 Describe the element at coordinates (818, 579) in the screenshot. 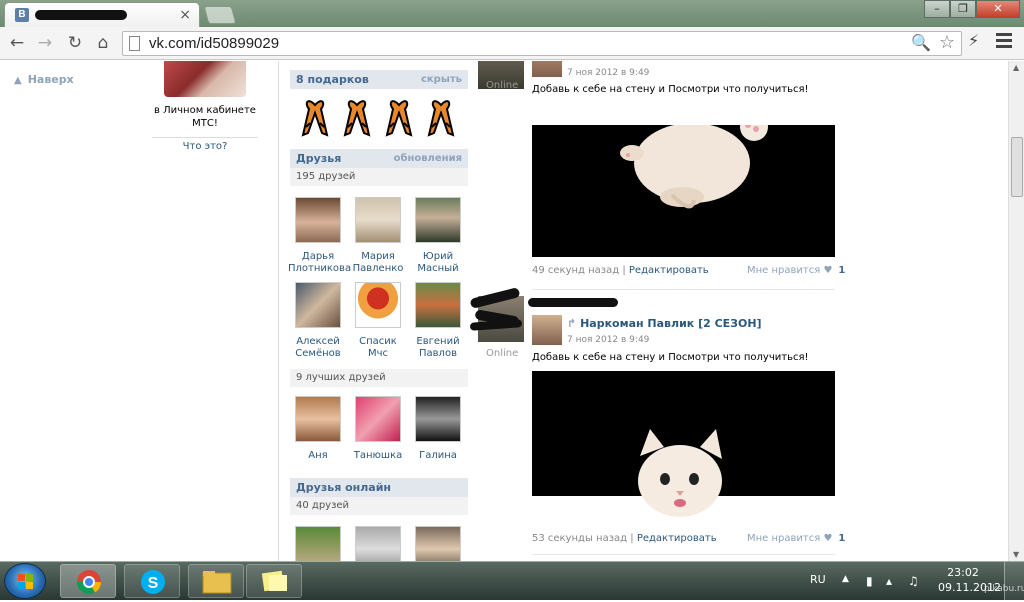

I see `language-indicator: RU` at that location.